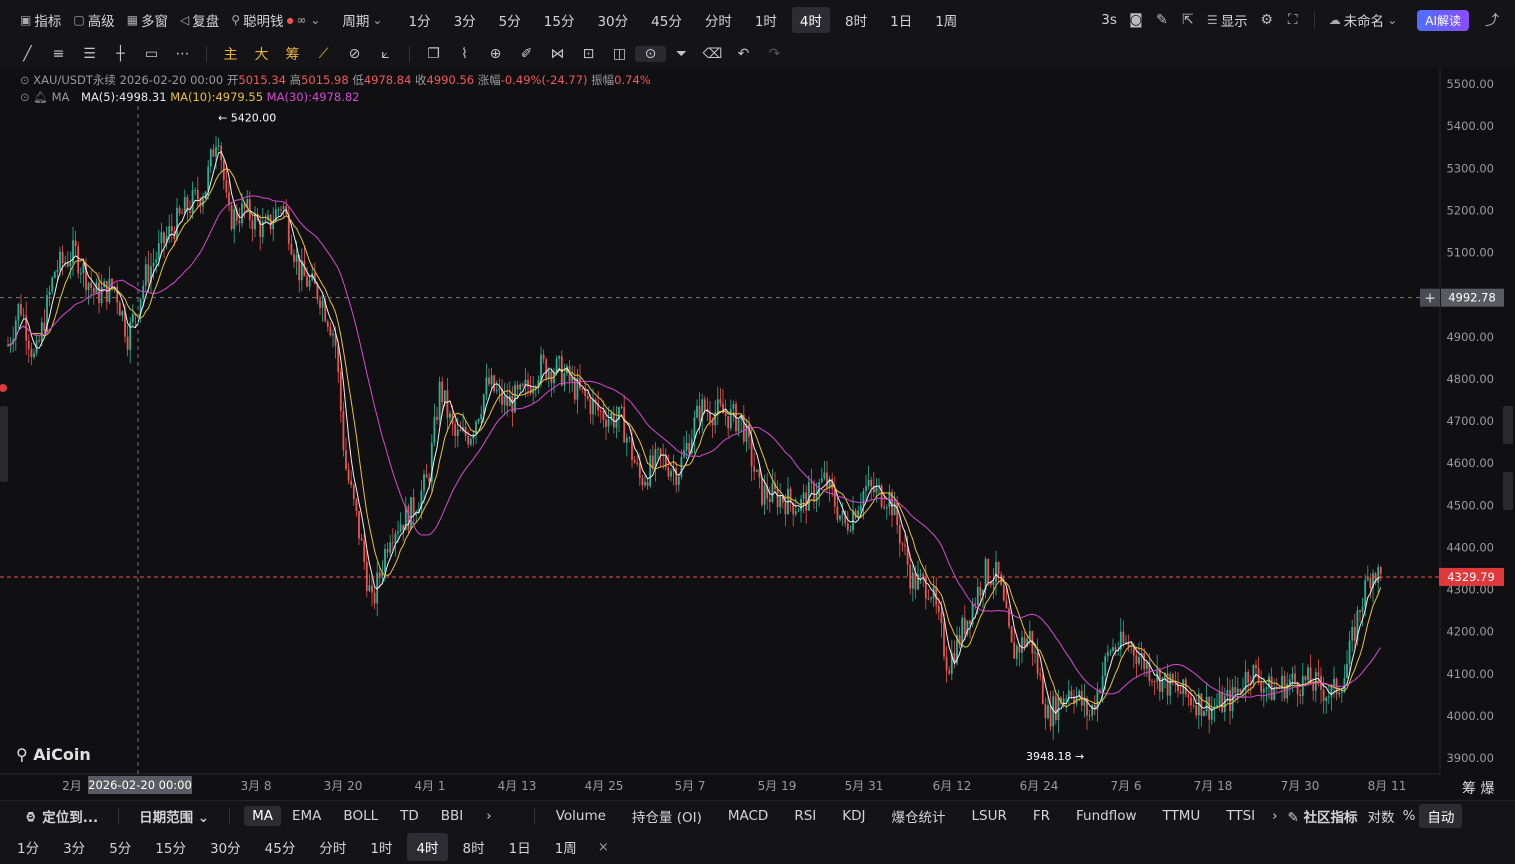  What do you see at coordinates (225, 847) in the screenshot?
I see `bottom-period-tab-4: 30分` at bounding box center [225, 847].